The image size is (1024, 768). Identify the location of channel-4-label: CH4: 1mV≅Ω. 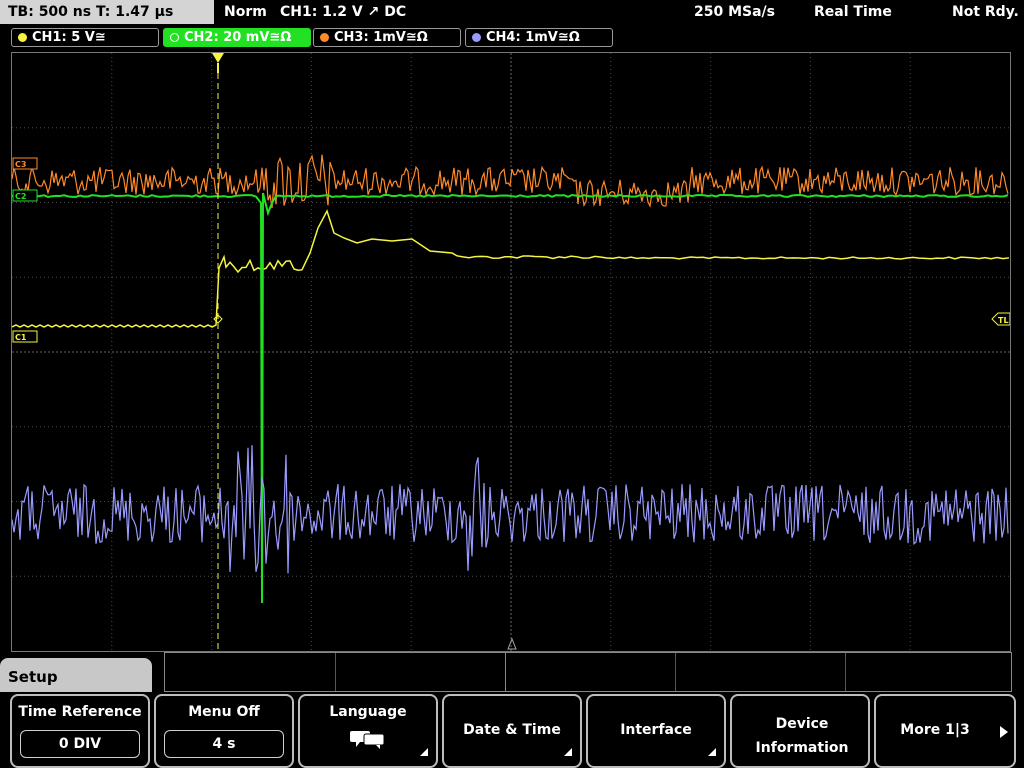
(533, 37).